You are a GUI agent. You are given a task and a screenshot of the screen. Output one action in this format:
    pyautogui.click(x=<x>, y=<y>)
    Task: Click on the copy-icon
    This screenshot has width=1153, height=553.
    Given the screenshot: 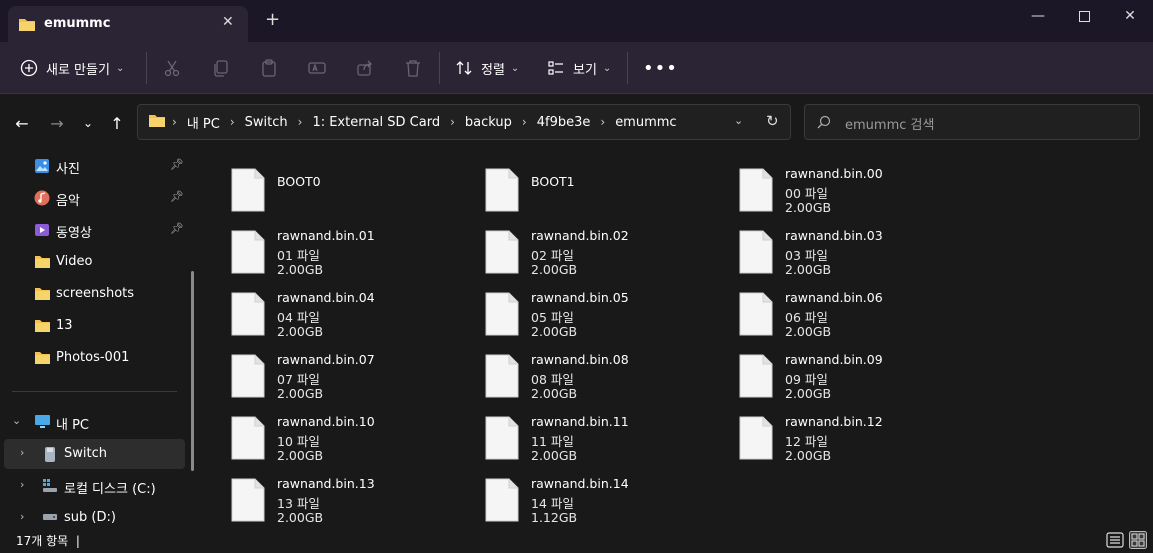 What is the action you would take?
    pyautogui.click(x=221, y=68)
    